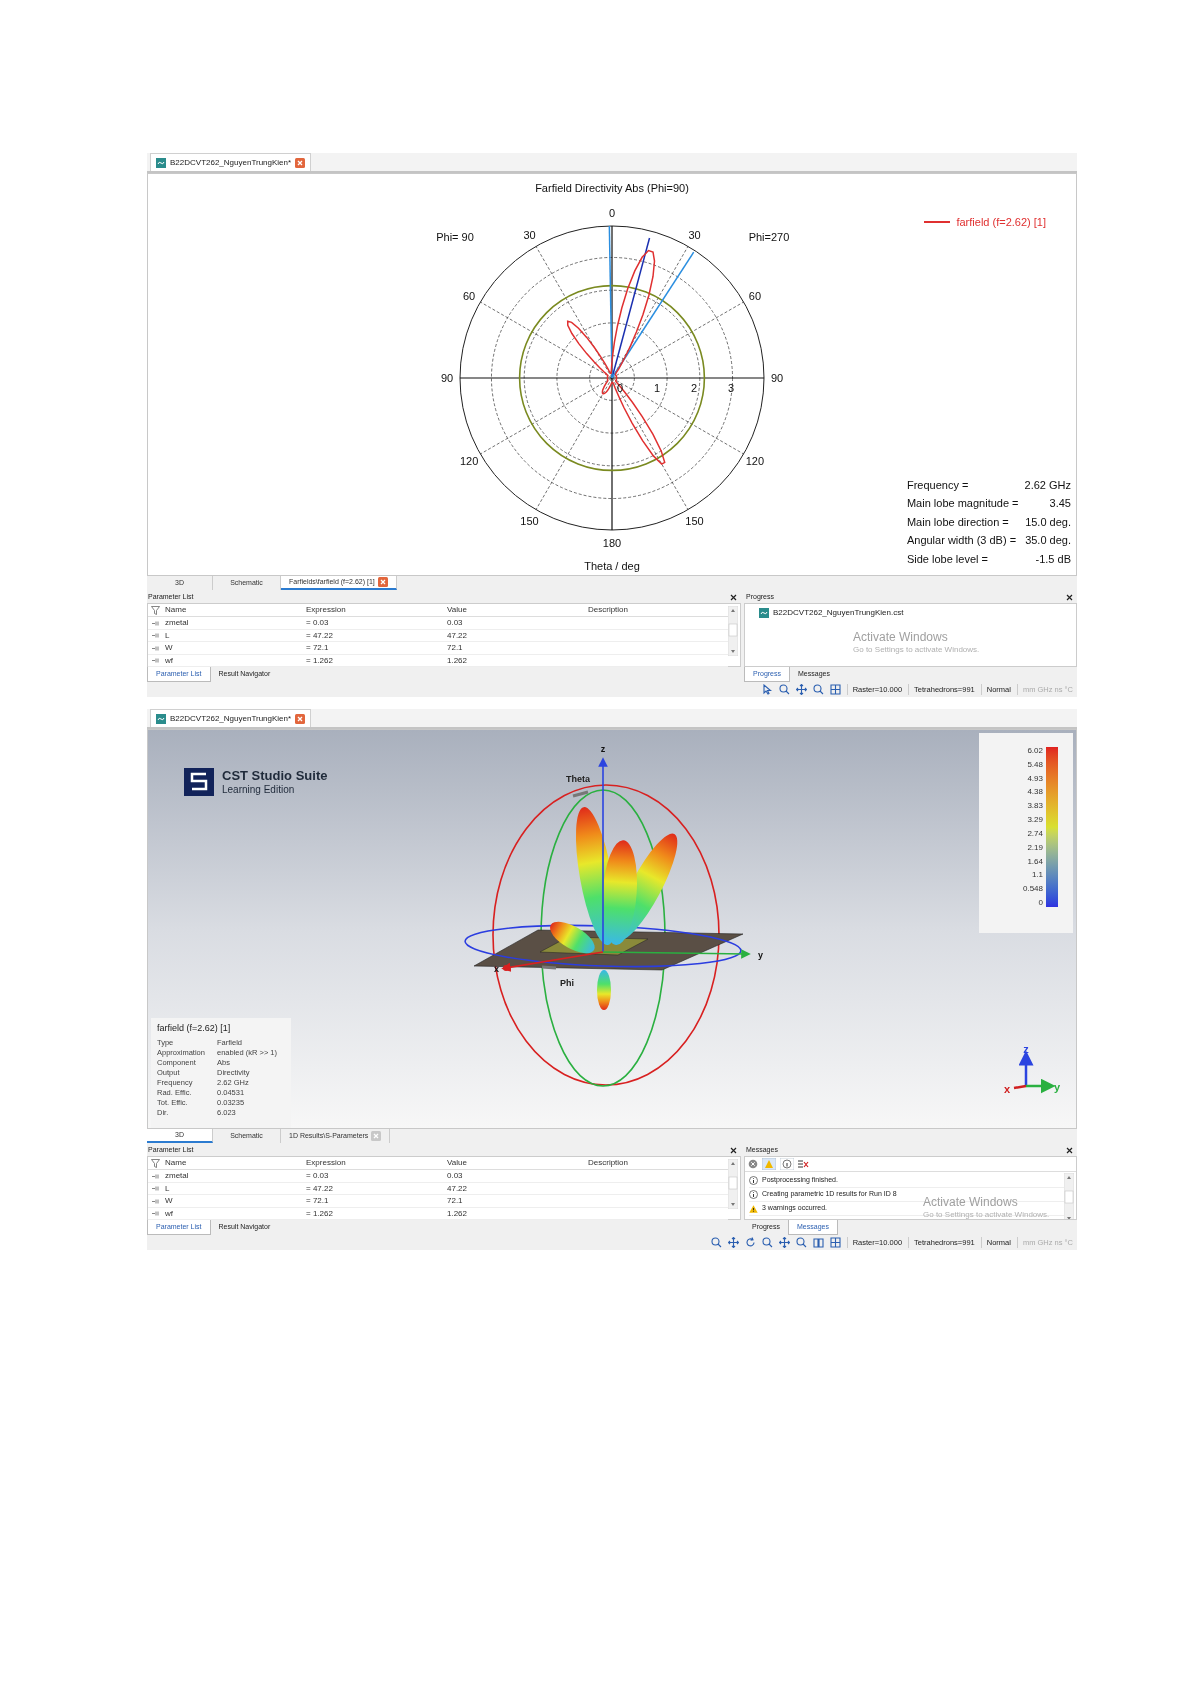 This screenshot has height=1685, width=1192. I want to click on info-value: -1.5 dB, so click(1052, 559).